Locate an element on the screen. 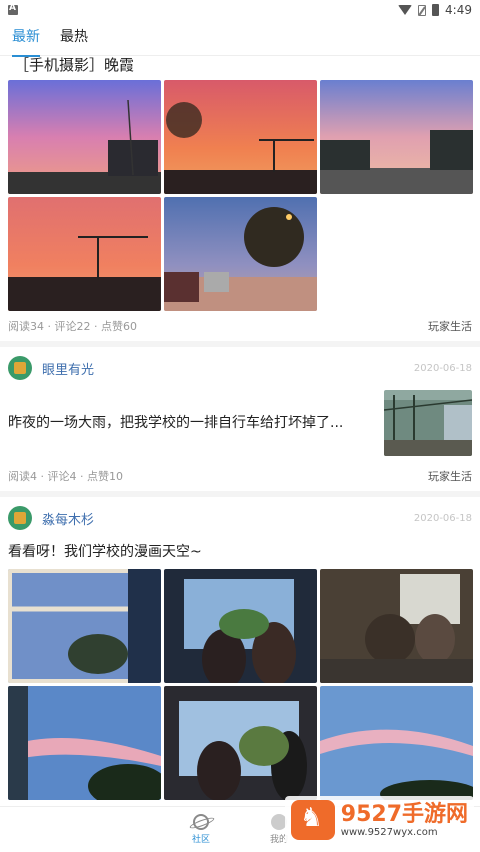 The width and height of the screenshot is (480, 852). wifi-icon is located at coordinates (405, 10).